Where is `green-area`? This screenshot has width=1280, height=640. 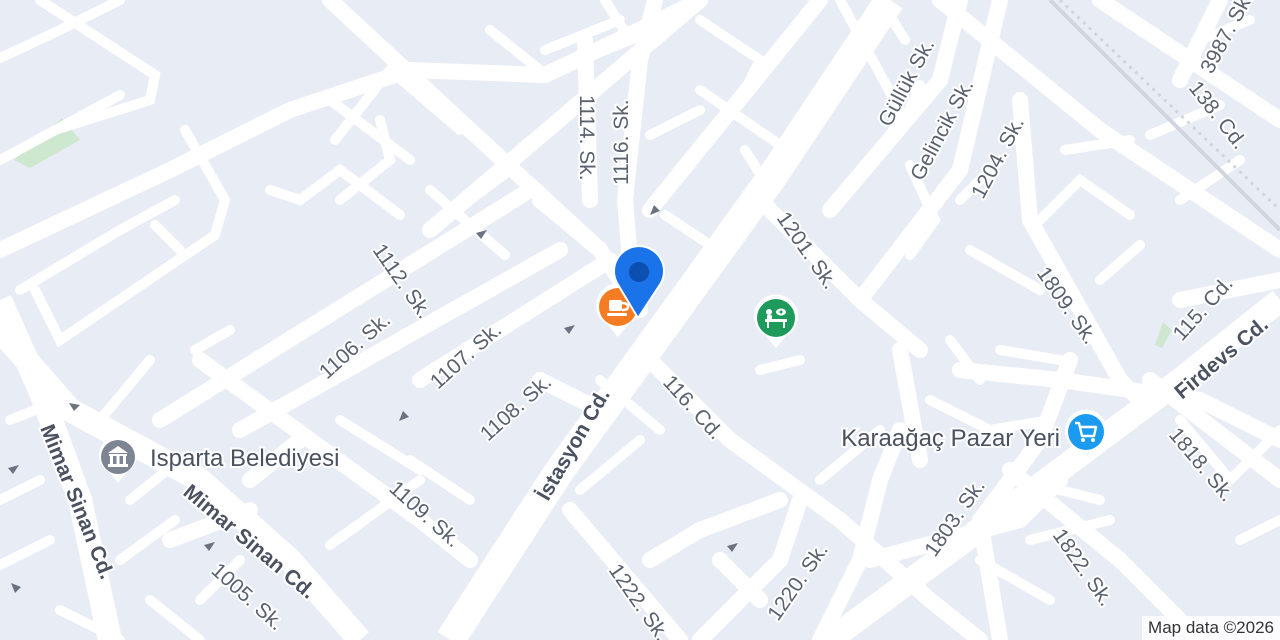 green-area is located at coordinates (1163, 335).